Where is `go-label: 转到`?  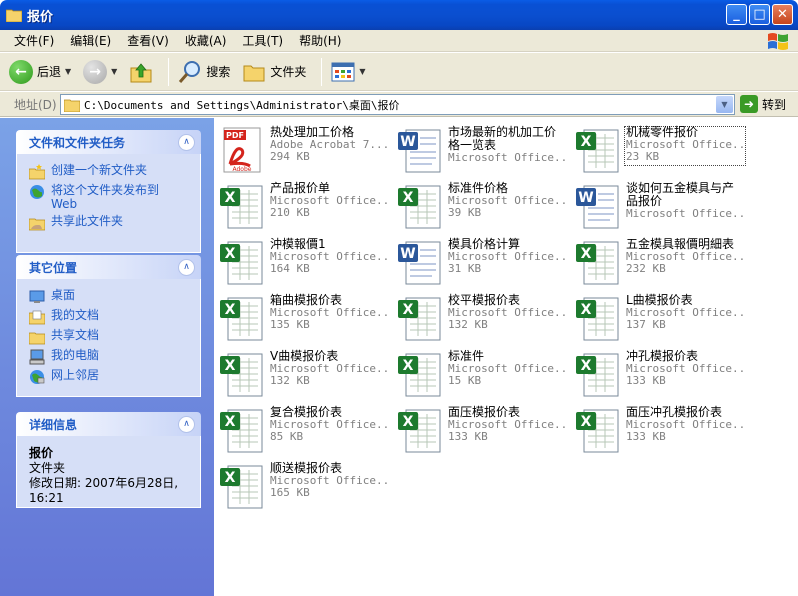 go-label: 转到 is located at coordinates (774, 104).